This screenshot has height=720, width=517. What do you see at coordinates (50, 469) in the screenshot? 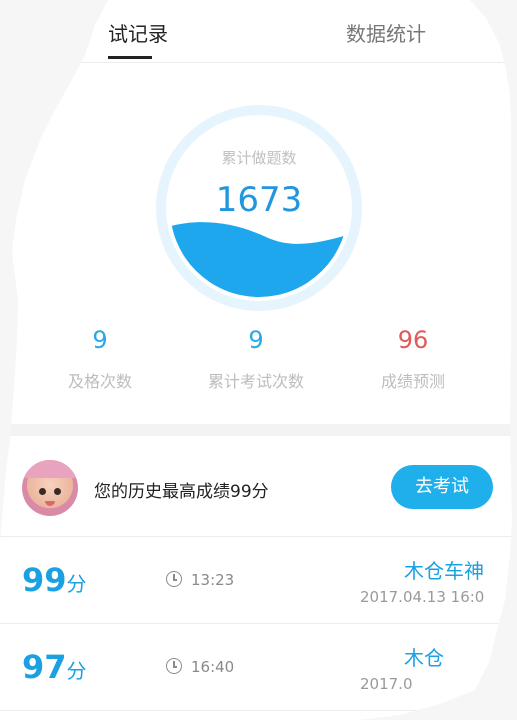
I see `avatar-hat` at bounding box center [50, 469].